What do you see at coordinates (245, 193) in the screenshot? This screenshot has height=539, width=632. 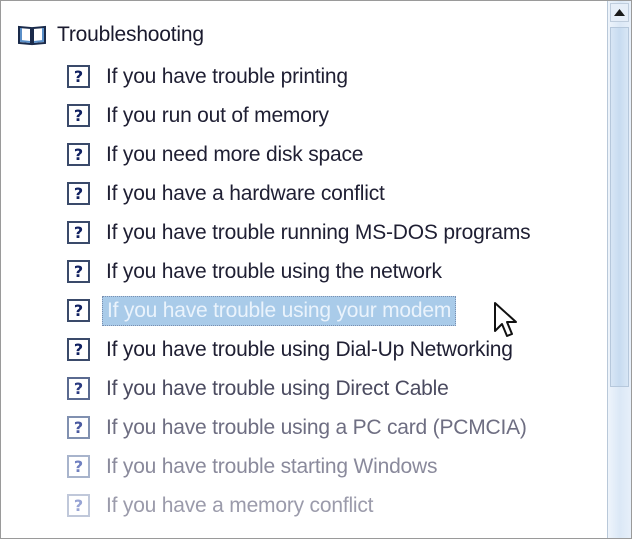 I see `topic-label: If you have a hardware conflict` at bounding box center [245, 193].